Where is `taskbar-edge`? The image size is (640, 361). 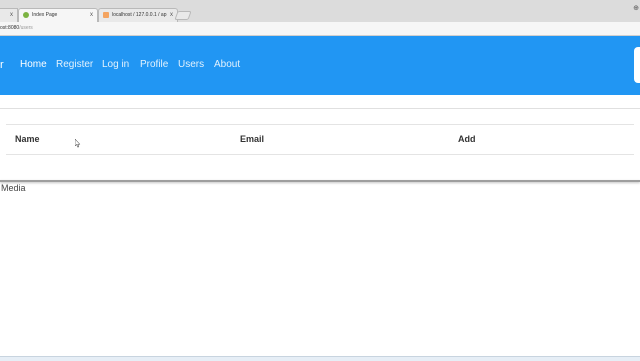 taskbar-edge is located at coordinates (320, 358).